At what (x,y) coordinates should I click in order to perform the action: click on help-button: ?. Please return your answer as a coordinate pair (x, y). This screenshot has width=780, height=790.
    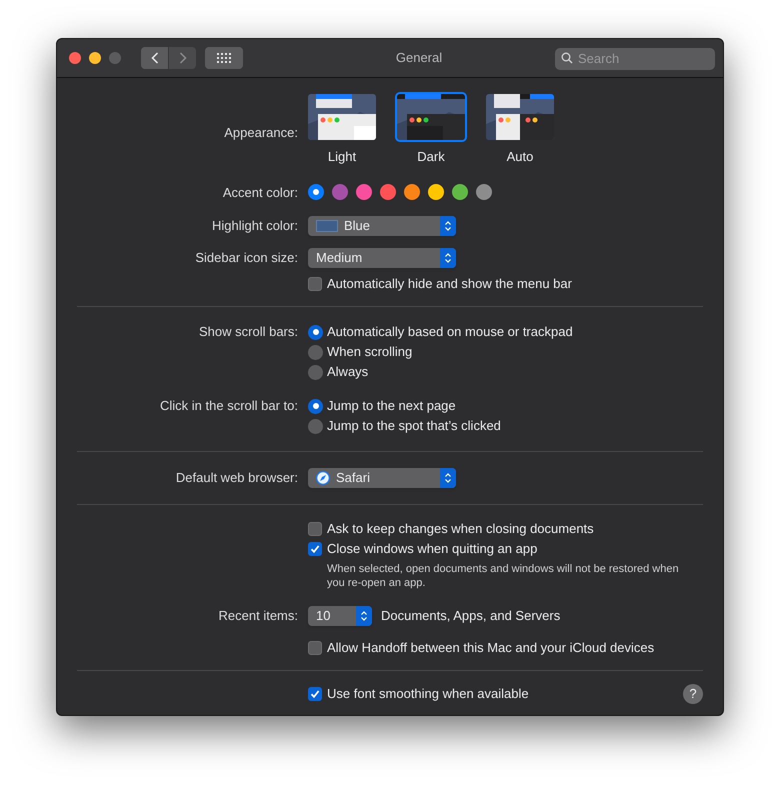
    Looking at the image, I should click on (693, 694).